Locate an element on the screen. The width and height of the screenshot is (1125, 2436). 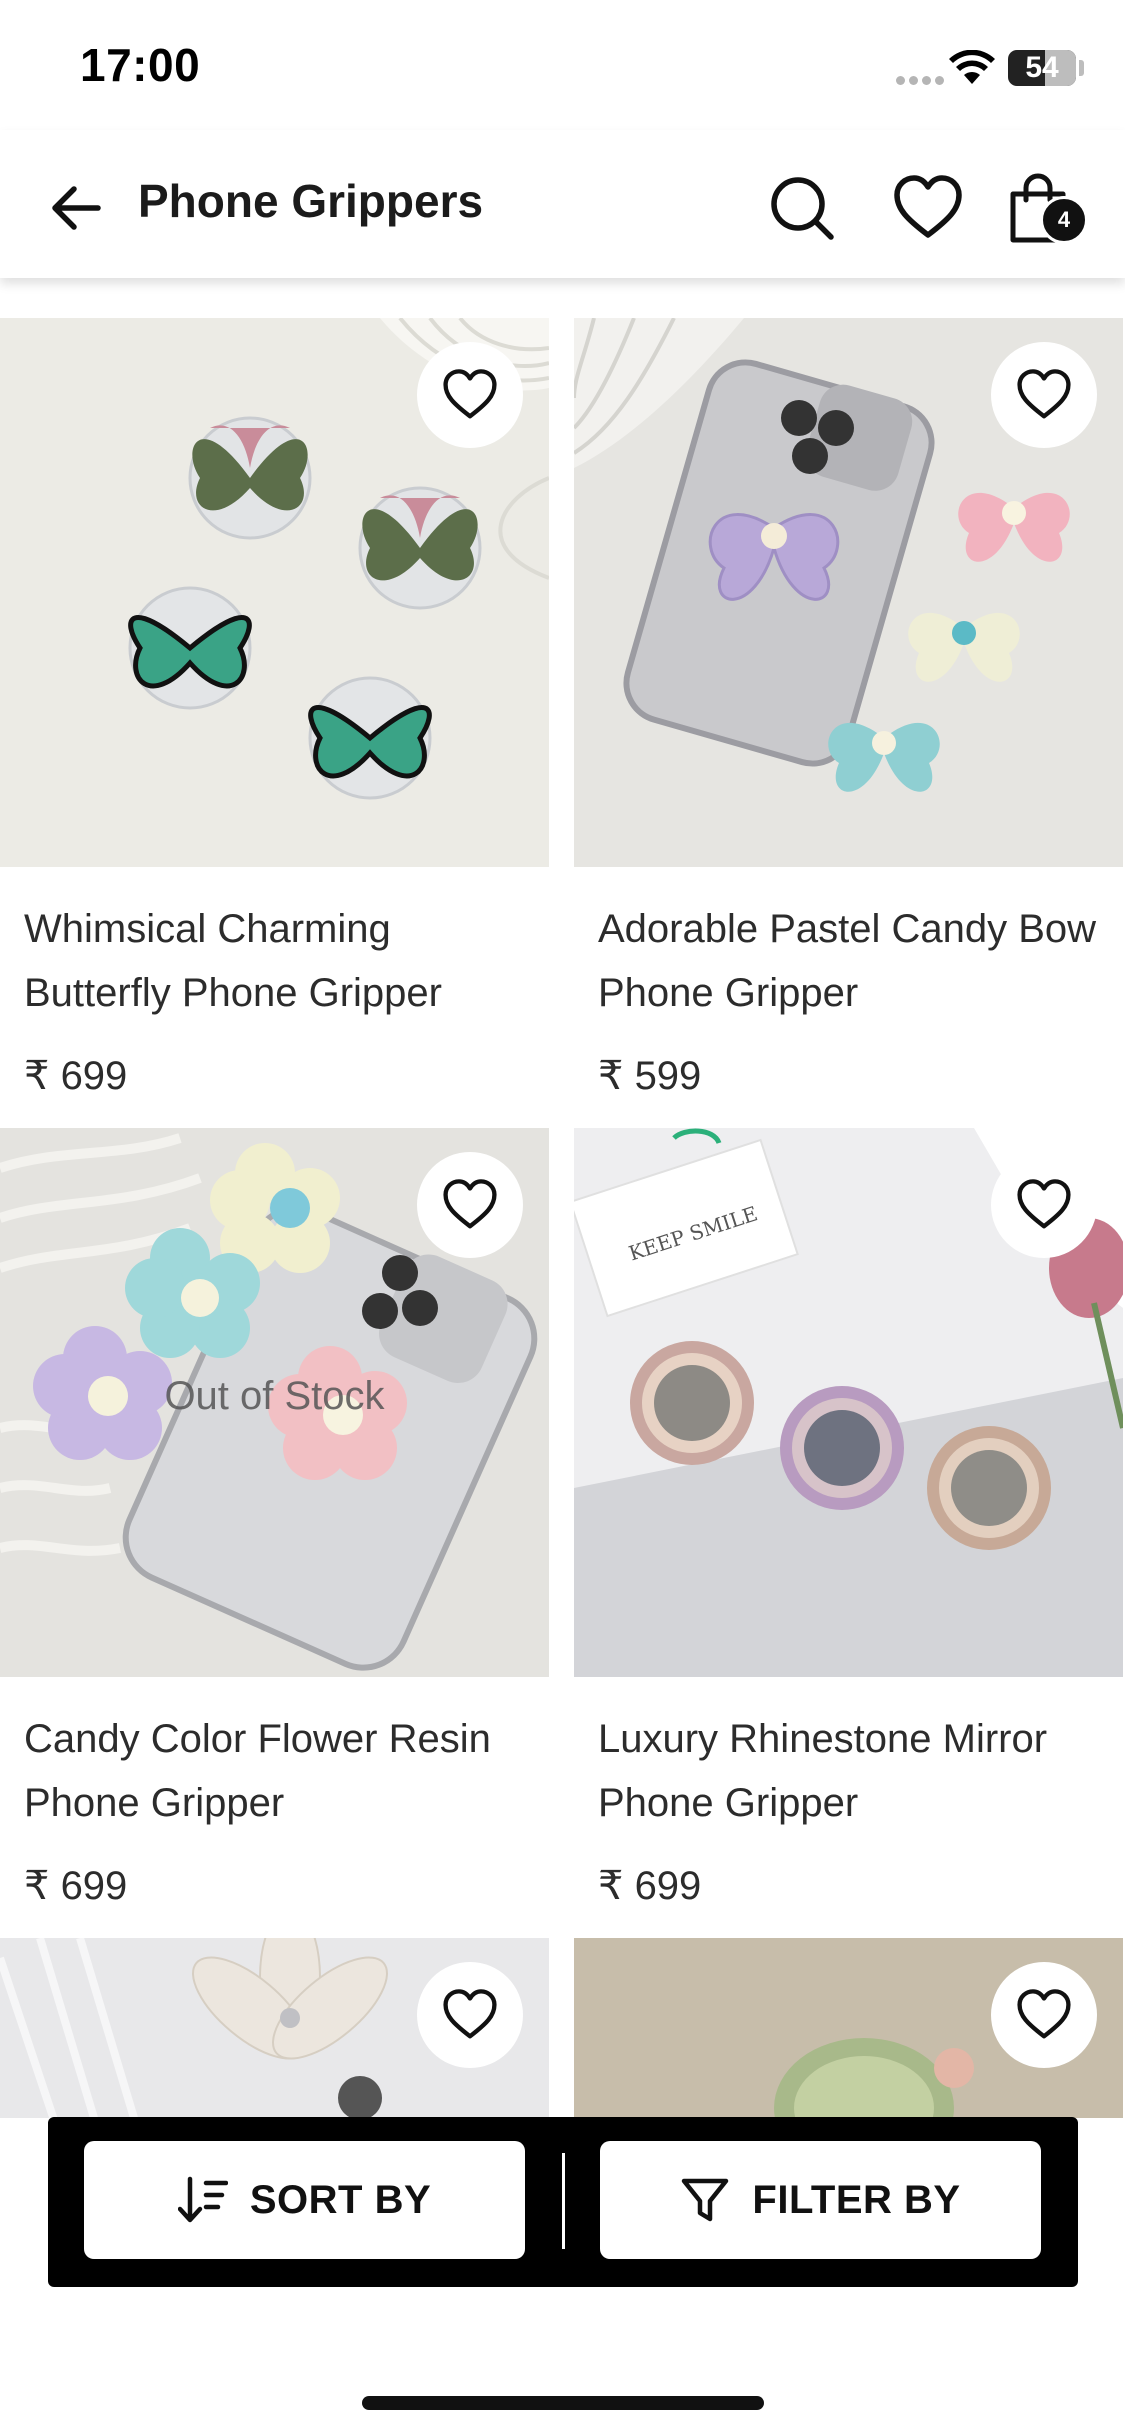
battery-icon: 54 is located at coordinates (1042, 68).